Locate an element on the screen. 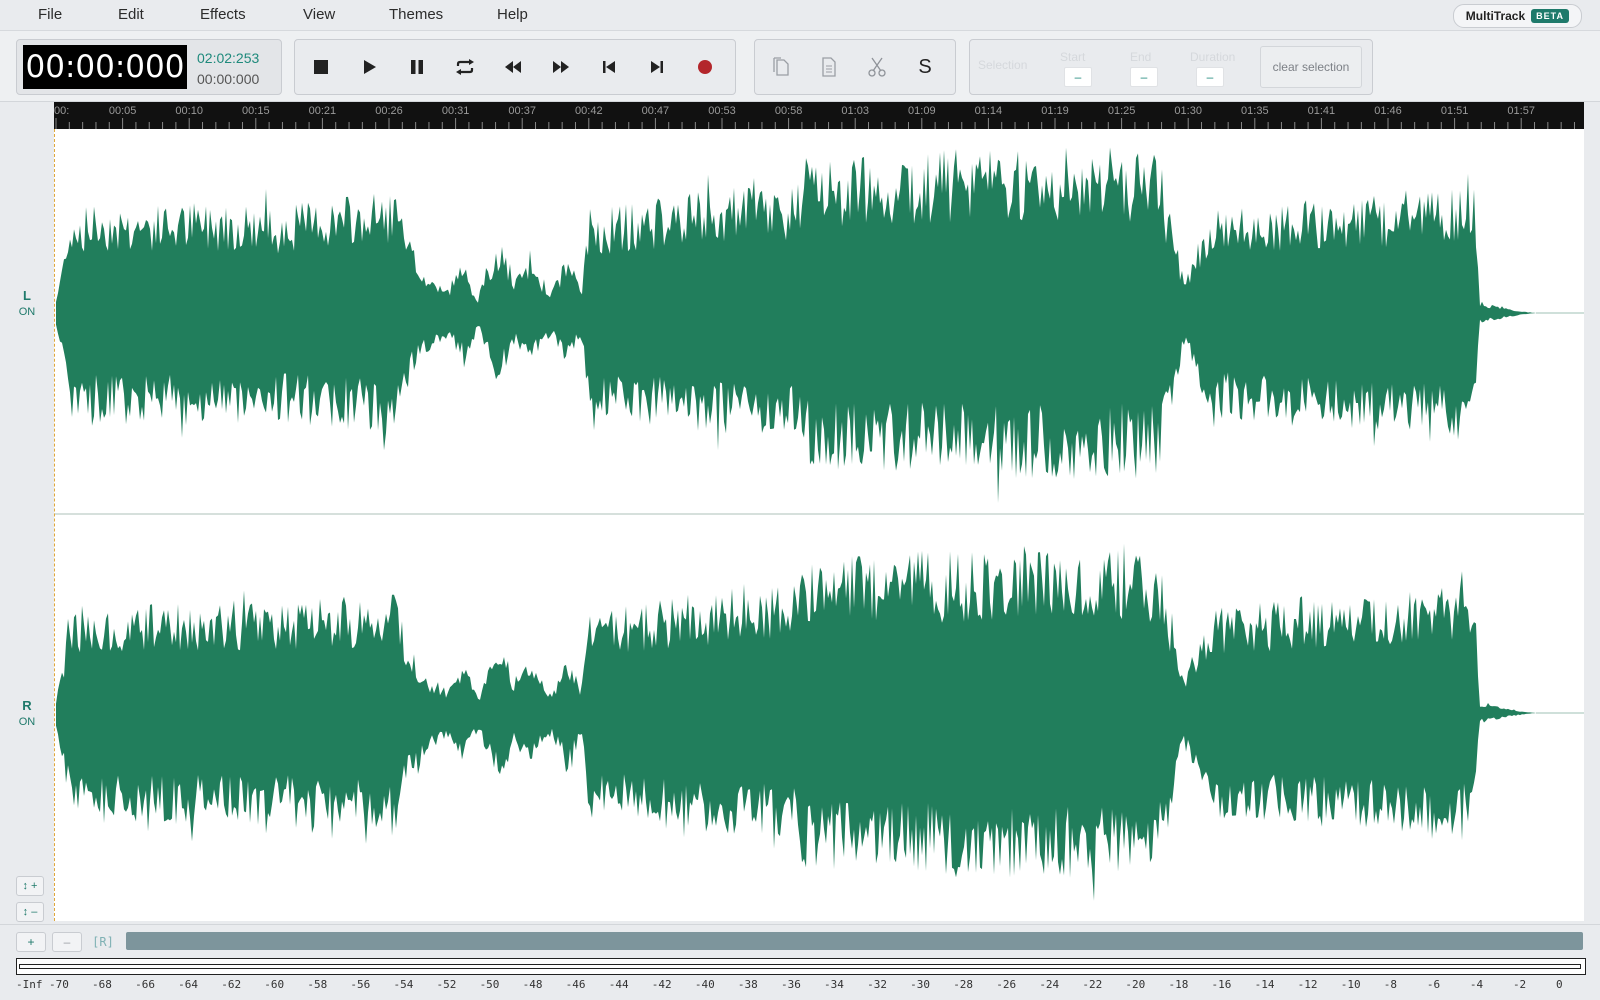 This screenshot has width=1600, height=1000. timeline-tick-label: 01:30 is located at coordinates (1188, 111).